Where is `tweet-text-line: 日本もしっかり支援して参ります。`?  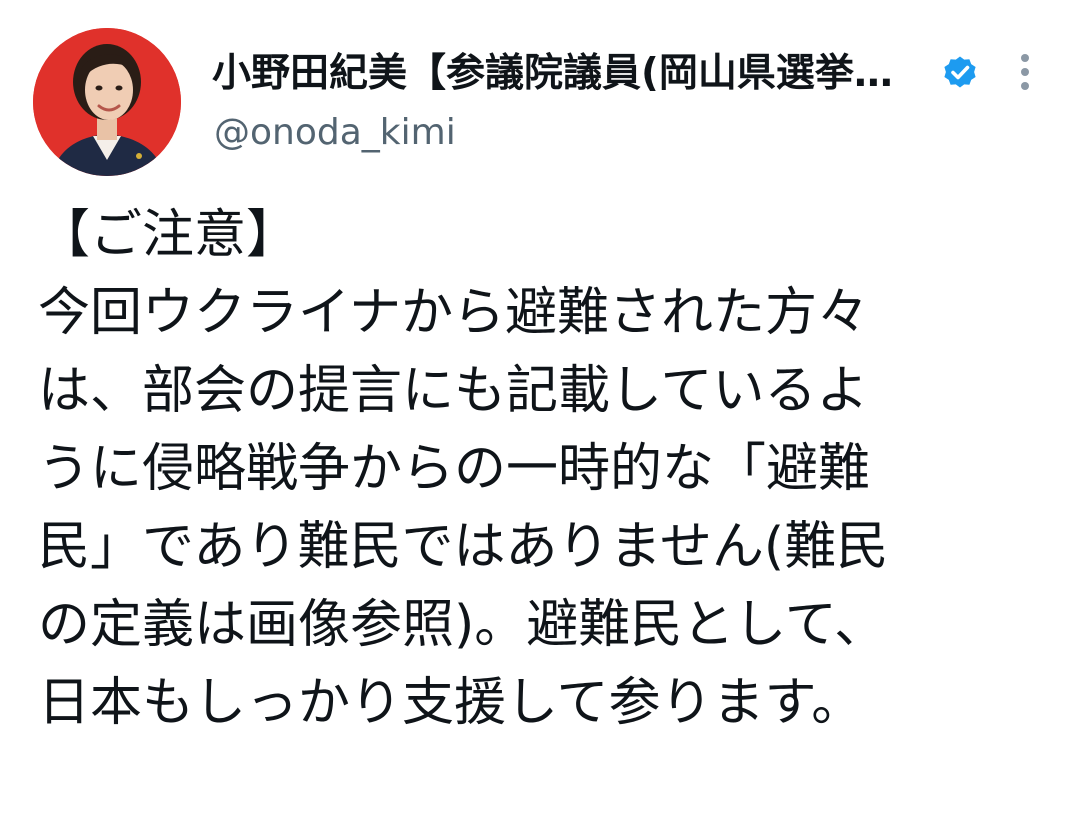 tweet-text-line: 日本もしっかり支援して参ります。 is located at coordinates (451, 703).